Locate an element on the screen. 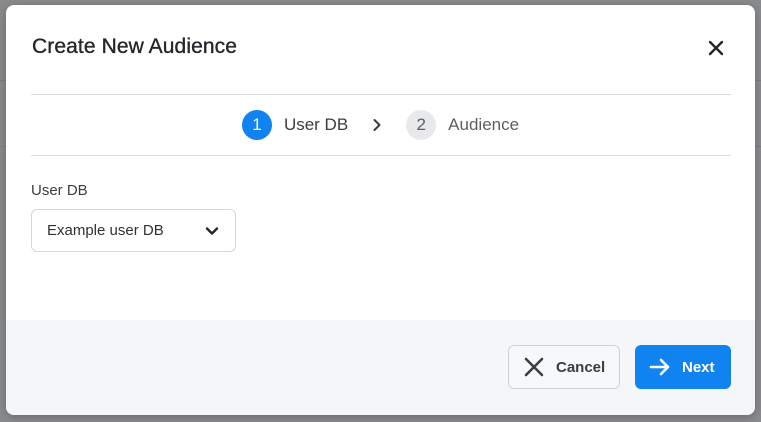 The height and width of the screenshot is (422, 761). cancel-label: Cancel is located at coordinates (581, 367).